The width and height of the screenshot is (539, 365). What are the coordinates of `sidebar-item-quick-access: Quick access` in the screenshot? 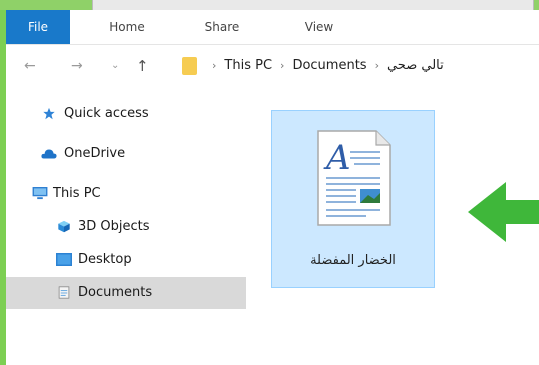 It's located at (126, 114).